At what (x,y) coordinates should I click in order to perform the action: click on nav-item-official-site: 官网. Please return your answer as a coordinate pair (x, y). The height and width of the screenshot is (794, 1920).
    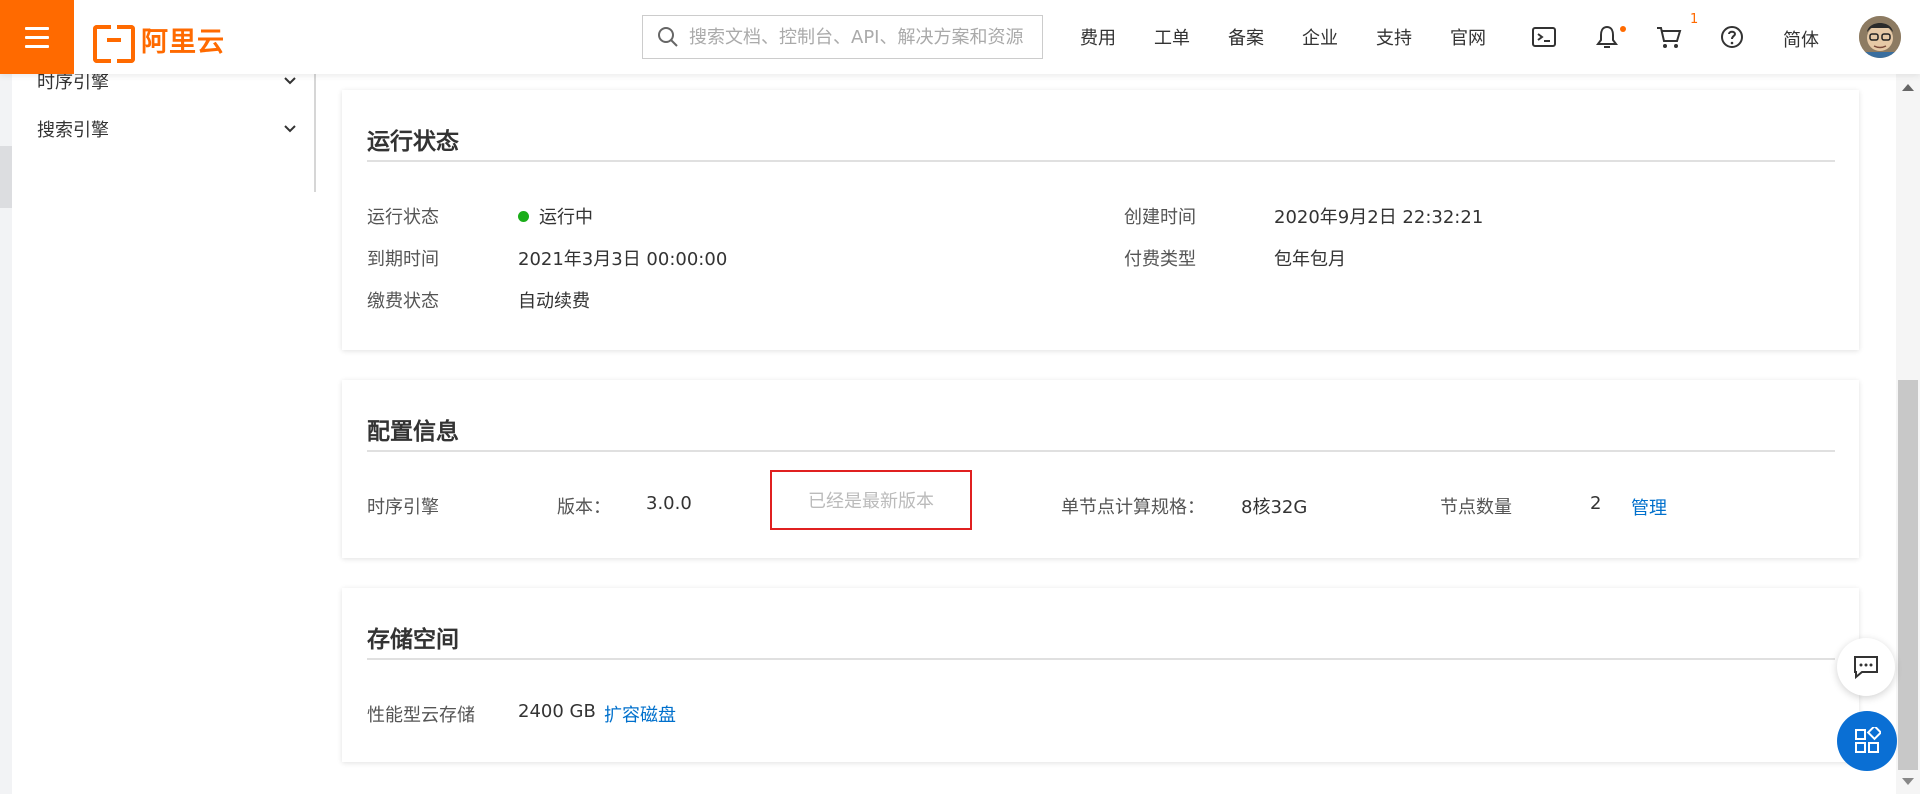
    Looking at the image, I should click on (1468, 37).